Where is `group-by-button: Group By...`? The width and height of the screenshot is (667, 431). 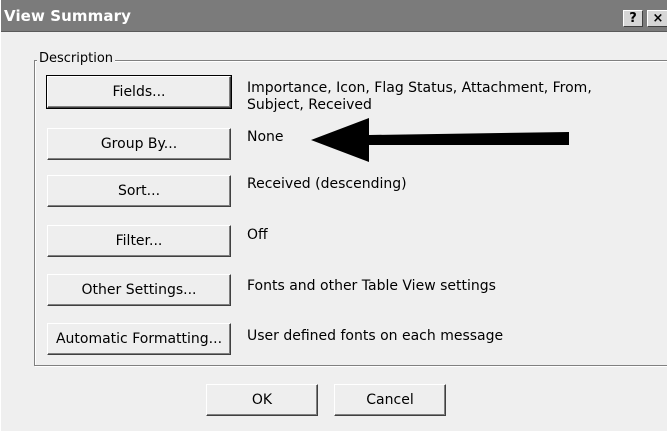
group-by-button: Group By... is located at coordinates (139, 144).